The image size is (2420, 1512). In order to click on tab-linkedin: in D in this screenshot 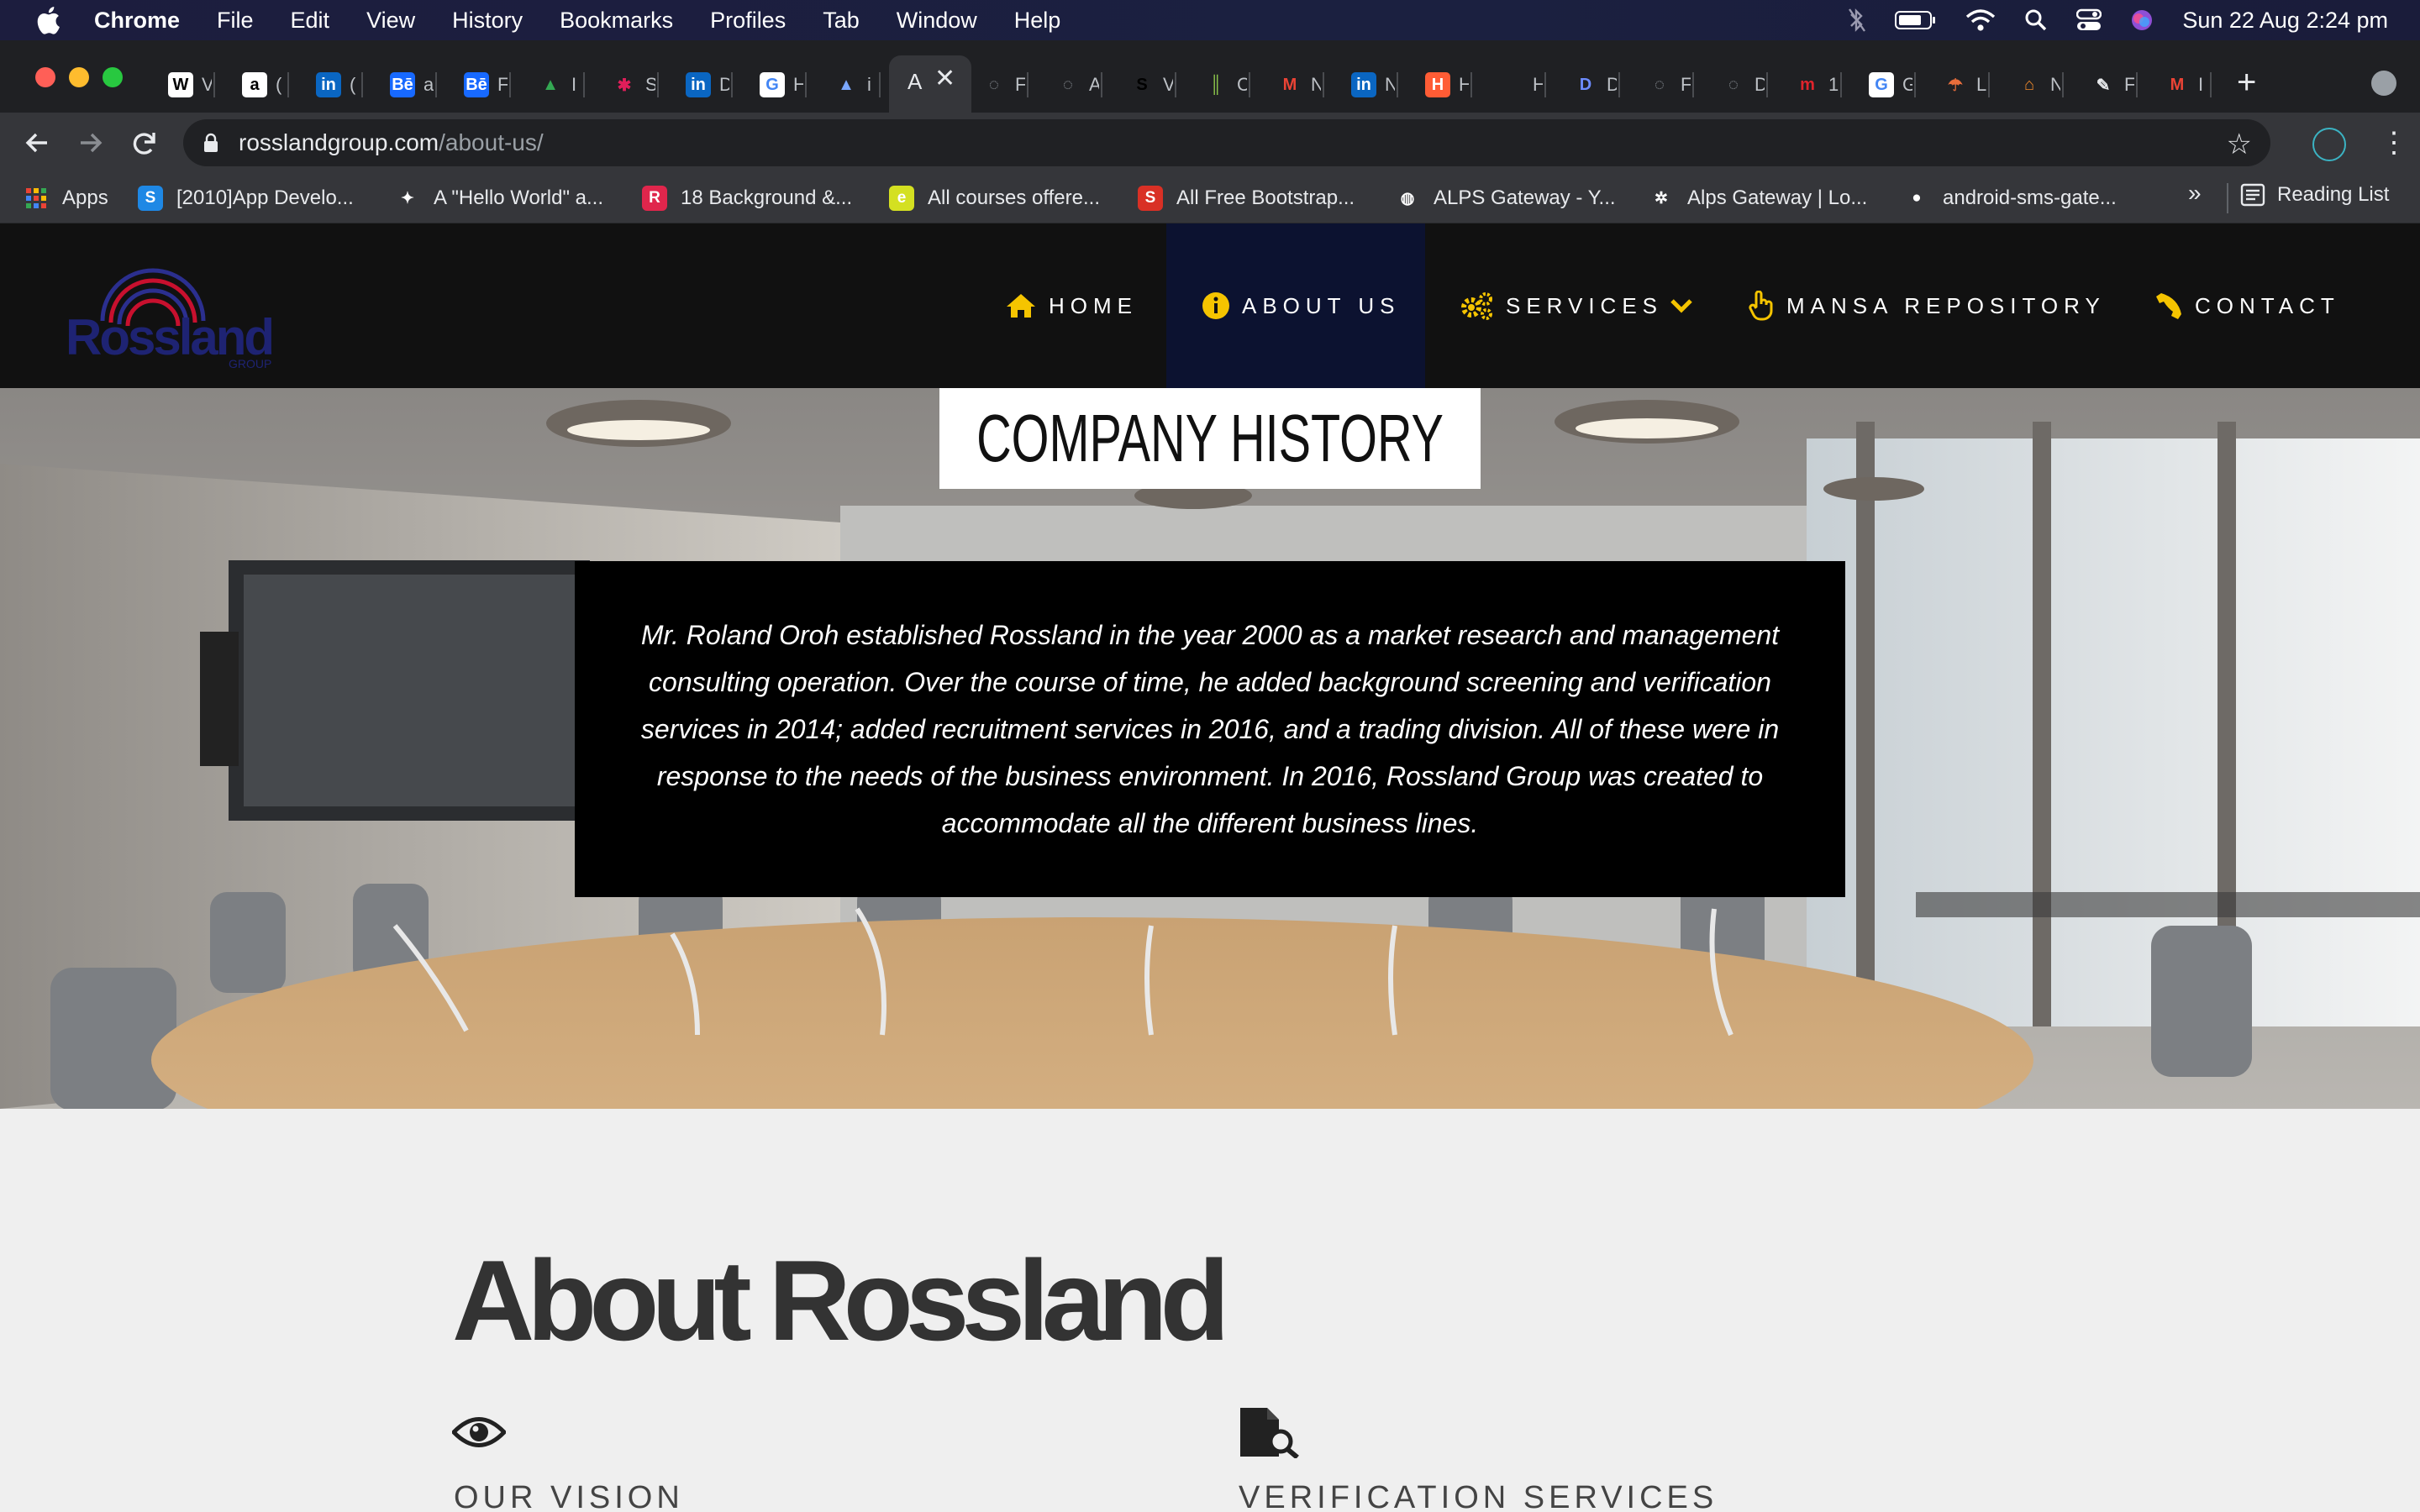, I will do `click(709, 85)`.